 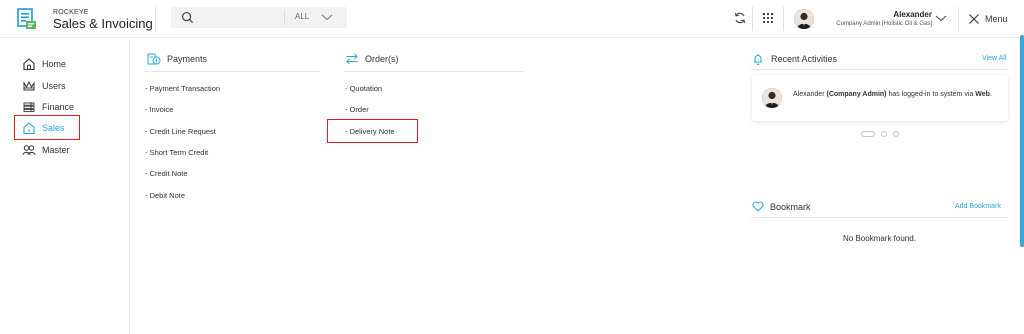 I want to click on bookmark-title: Bookmark, so click(x=790, y=207).